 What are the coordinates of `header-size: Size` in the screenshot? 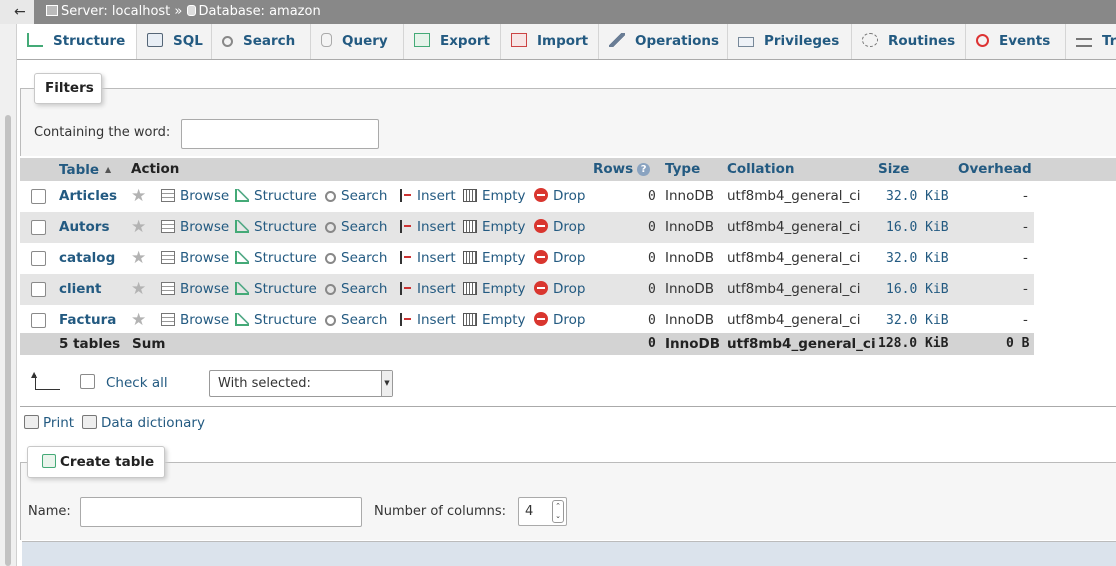 It's located at (893, 169).